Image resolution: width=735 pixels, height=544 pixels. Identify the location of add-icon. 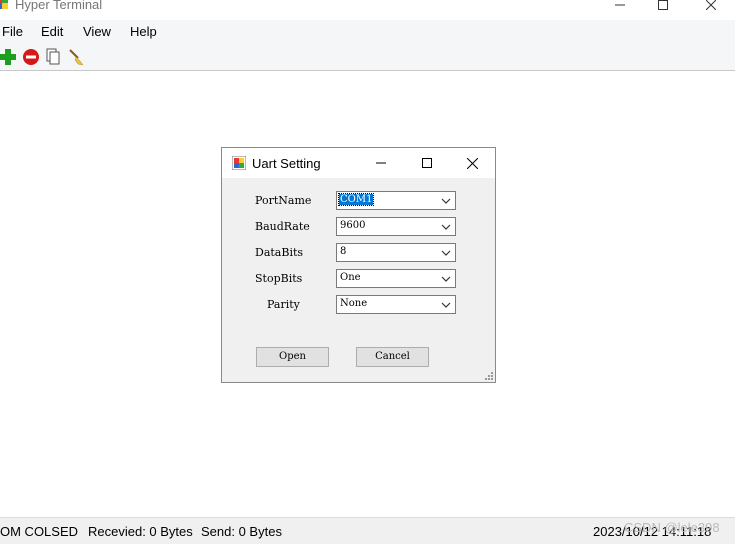
(8, 57).